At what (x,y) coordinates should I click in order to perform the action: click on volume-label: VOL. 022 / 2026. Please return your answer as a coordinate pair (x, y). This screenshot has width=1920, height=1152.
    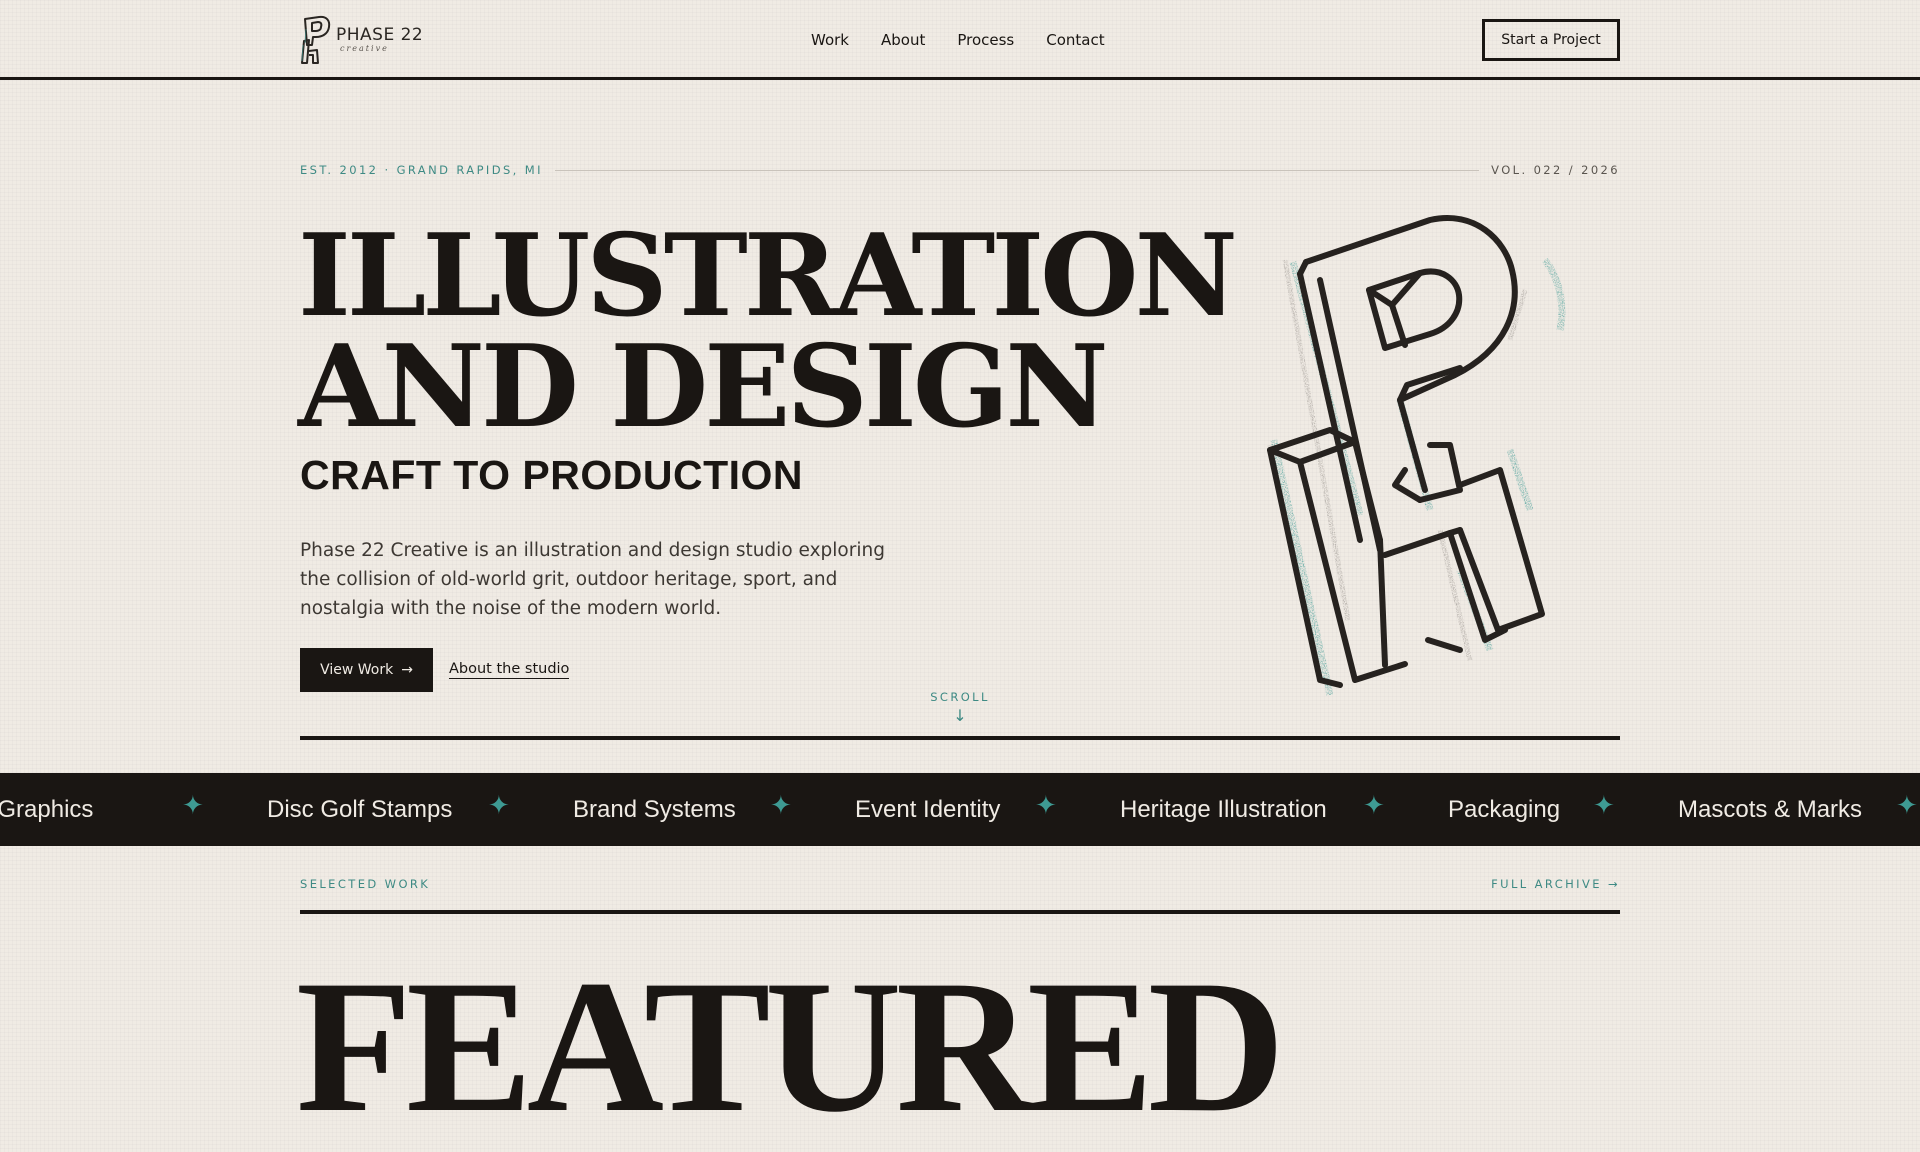
    Looking at the image, I should click on (1555, 170).